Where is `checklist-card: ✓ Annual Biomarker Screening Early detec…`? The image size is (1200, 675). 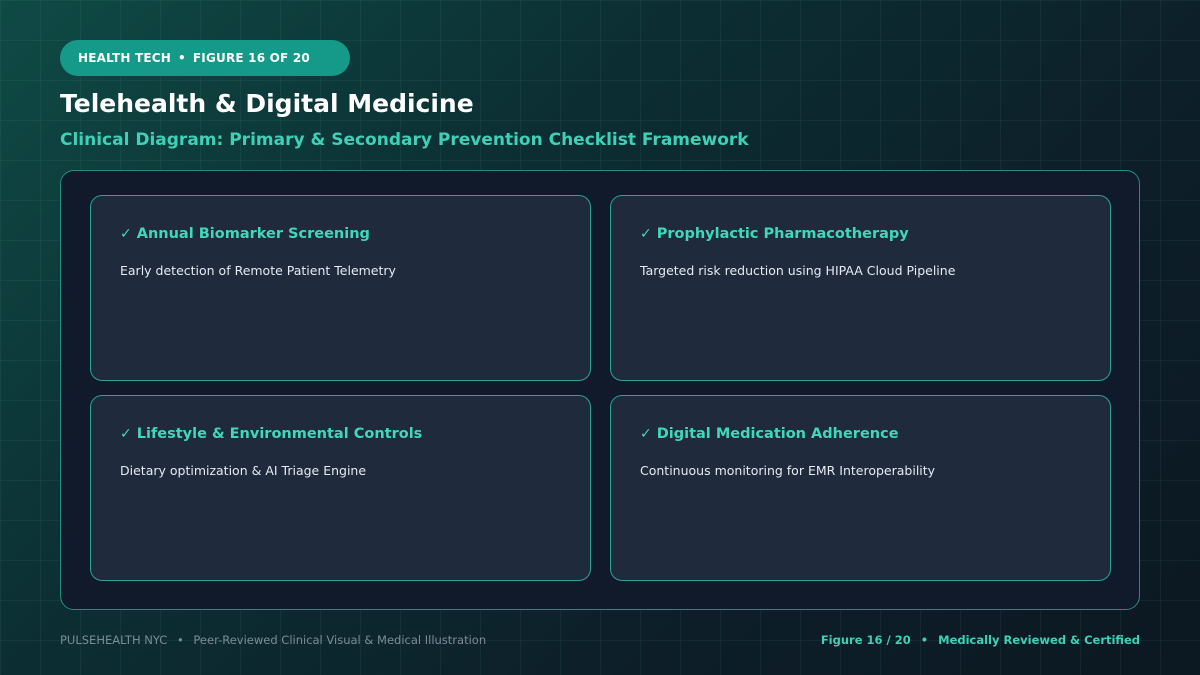
checklist-card: ✓ Annual Biomarker Screening Early detec… is located at coordinates (340, 288).